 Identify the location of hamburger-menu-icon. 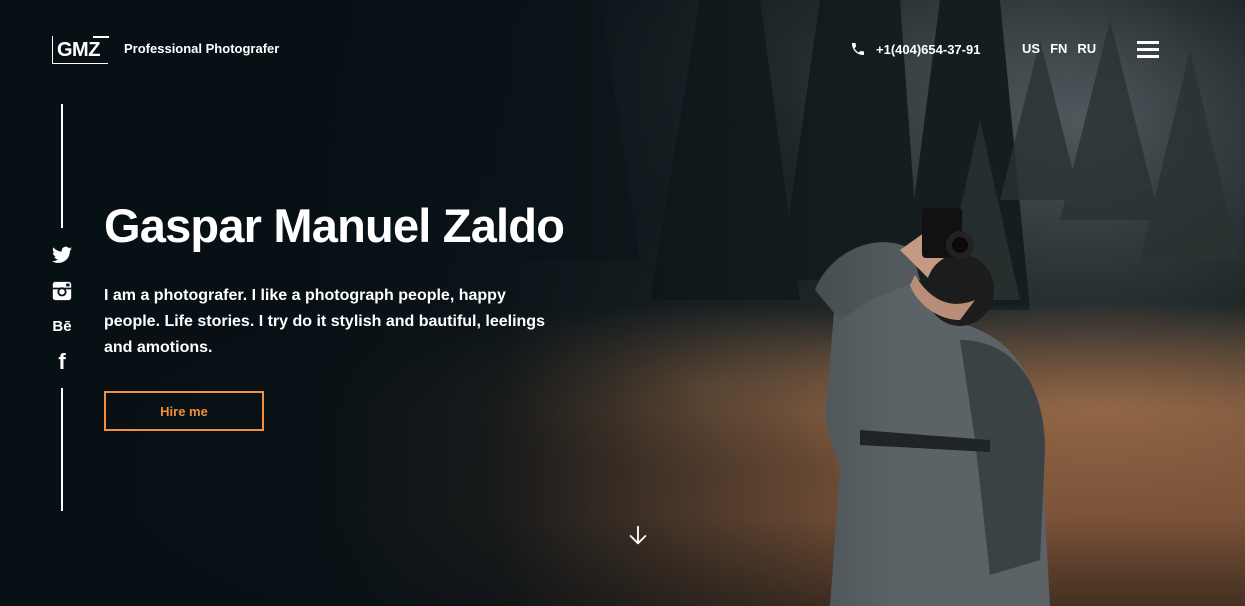
(1148, 50).